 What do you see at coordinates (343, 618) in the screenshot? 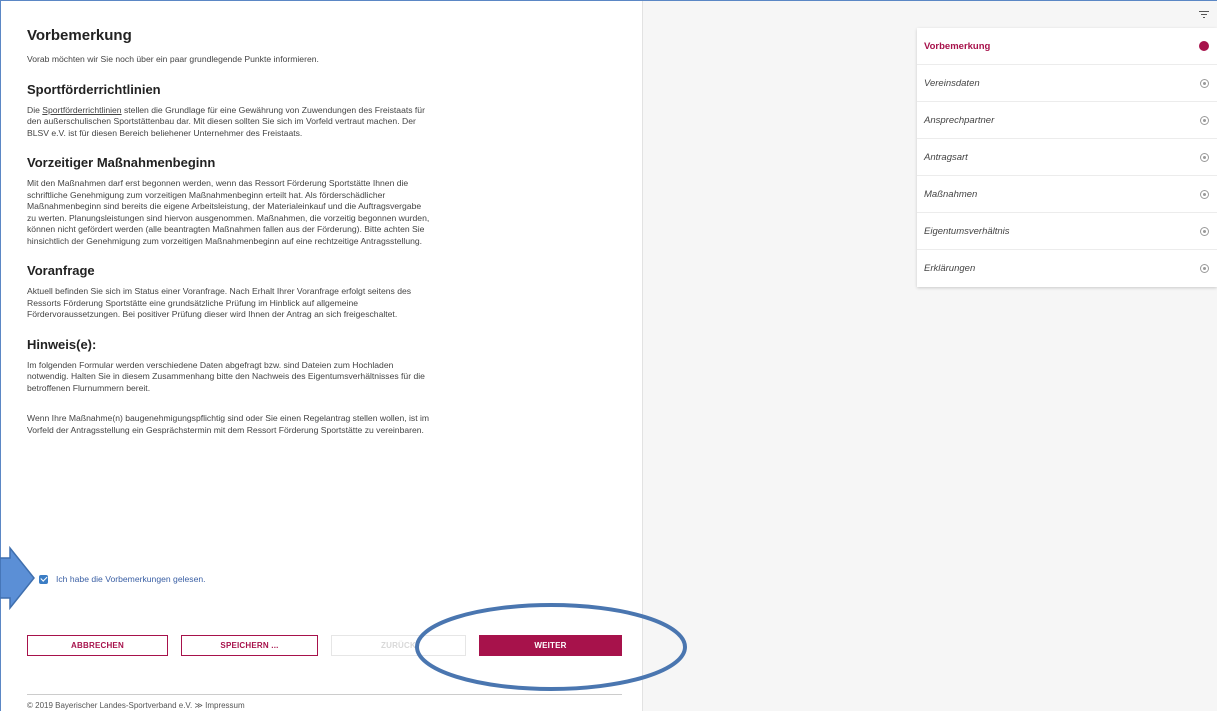
I see `annotation-overlay` at bounding box center [343, 618].